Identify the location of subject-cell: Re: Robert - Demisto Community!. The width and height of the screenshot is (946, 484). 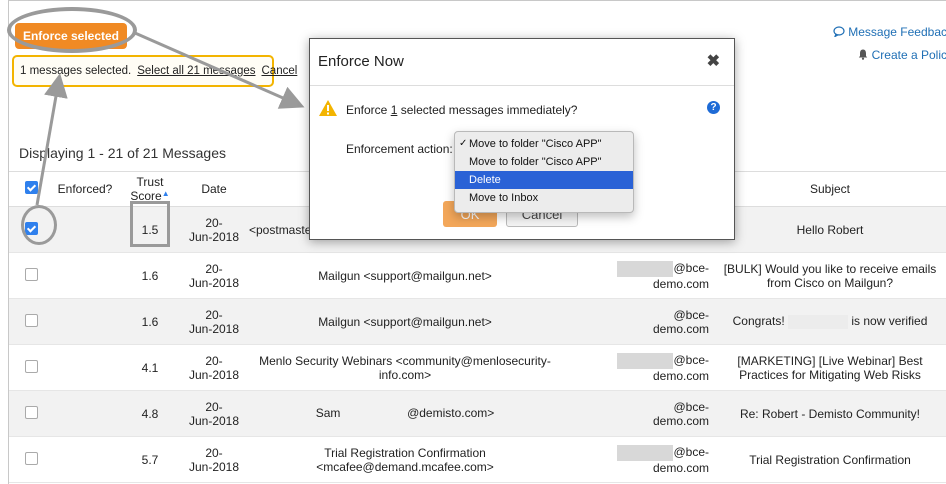
(829, 413).